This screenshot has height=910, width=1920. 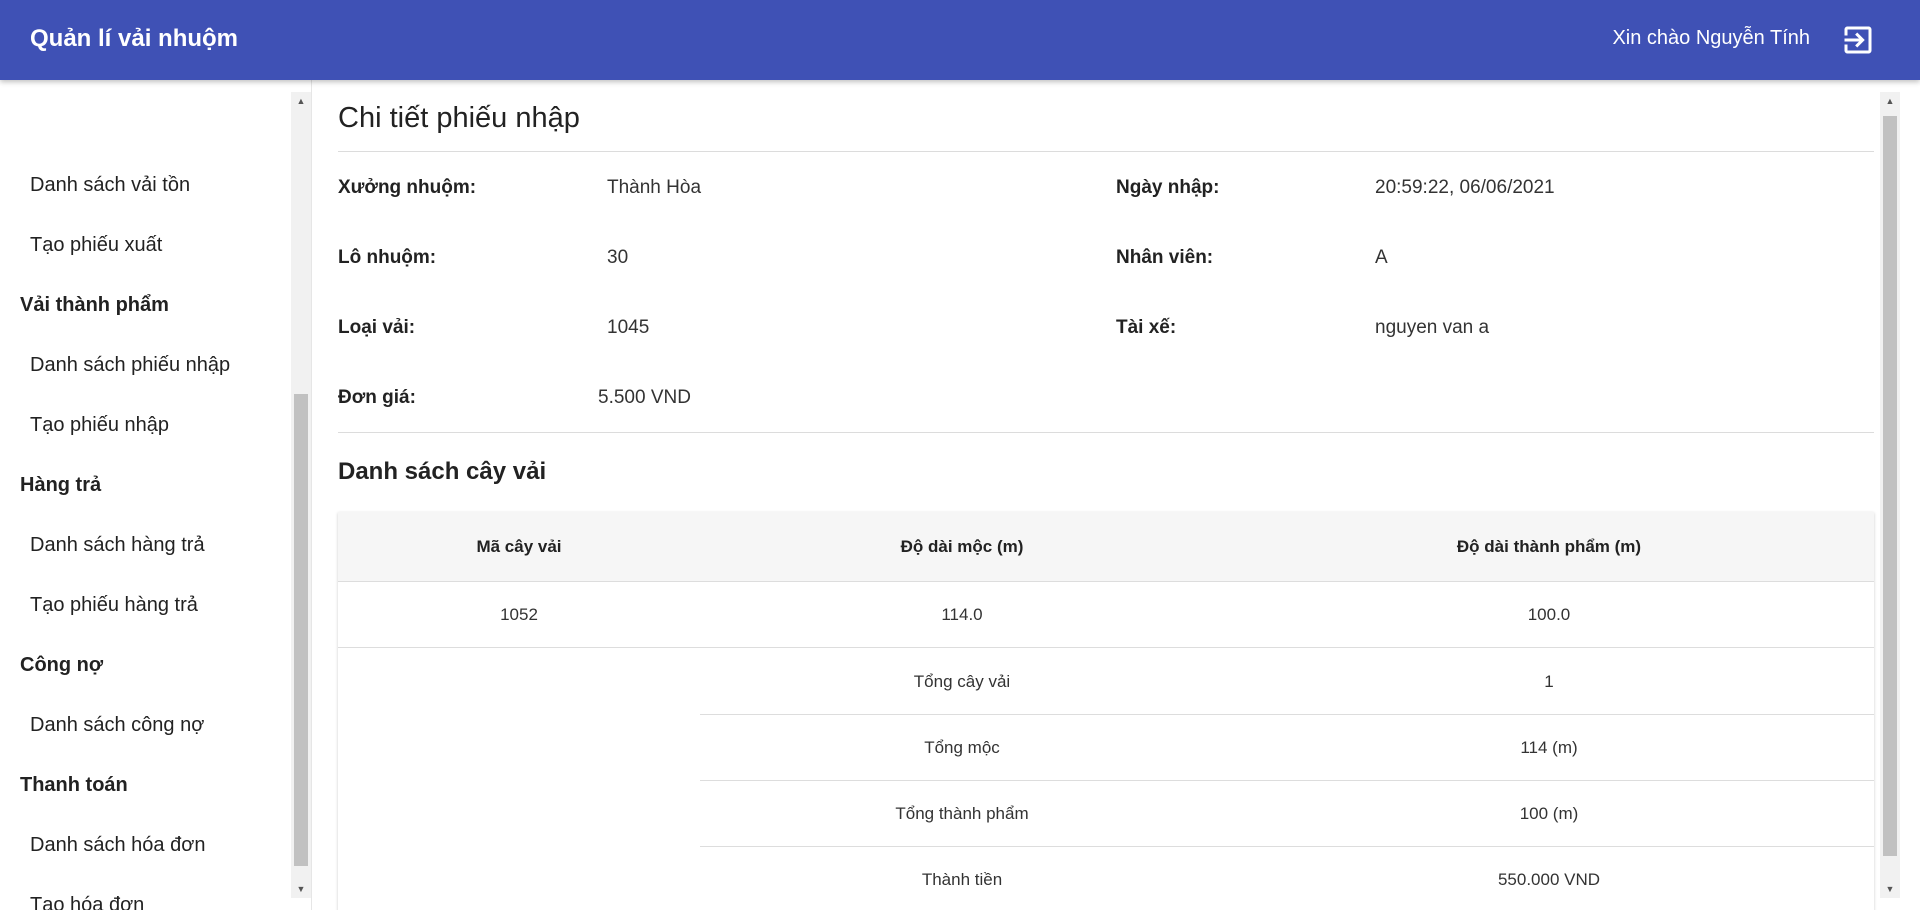 I want to click on logout-icon, so click(x=1858, y=40).